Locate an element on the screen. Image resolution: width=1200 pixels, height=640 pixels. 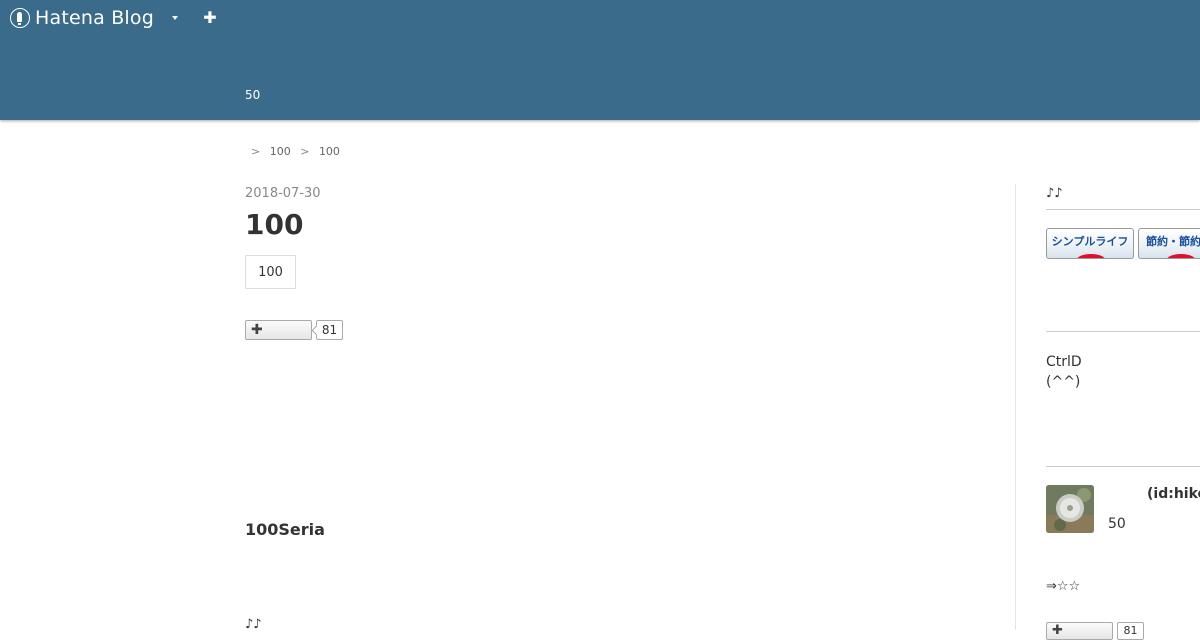
global-header: Hatena Blog ✚ is located at coordinates (600, 18).